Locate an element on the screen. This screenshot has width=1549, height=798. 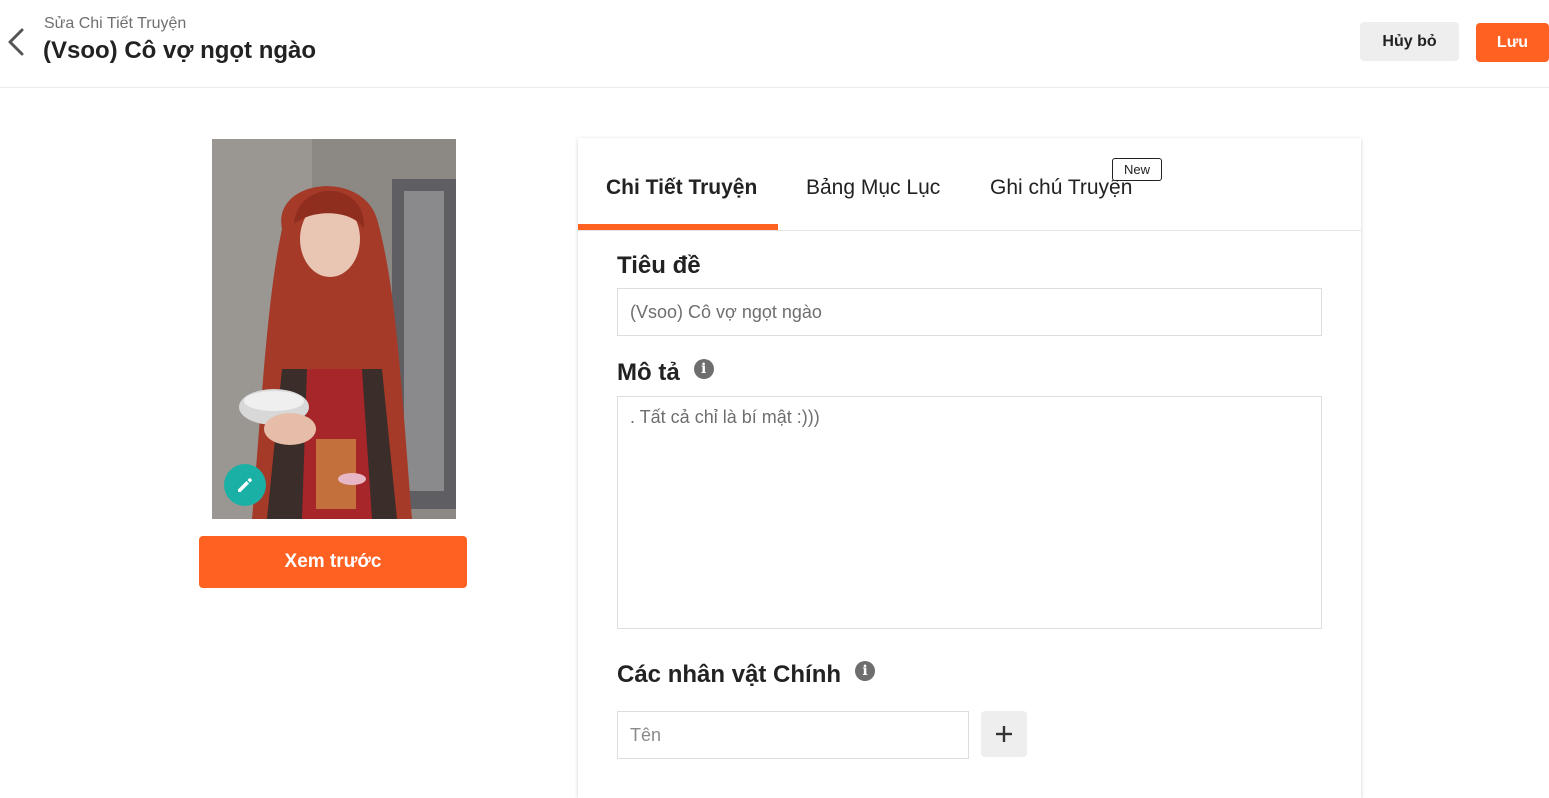
main-characters-label: Các nhân vật Chính i is located at coordinates (746, 675).